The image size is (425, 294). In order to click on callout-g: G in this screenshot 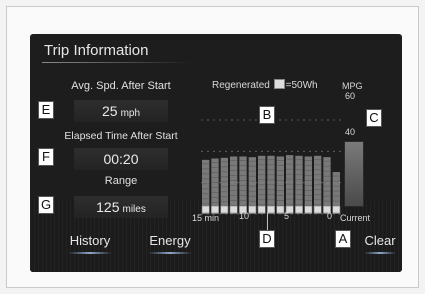, I will do `click(46, 205)`.